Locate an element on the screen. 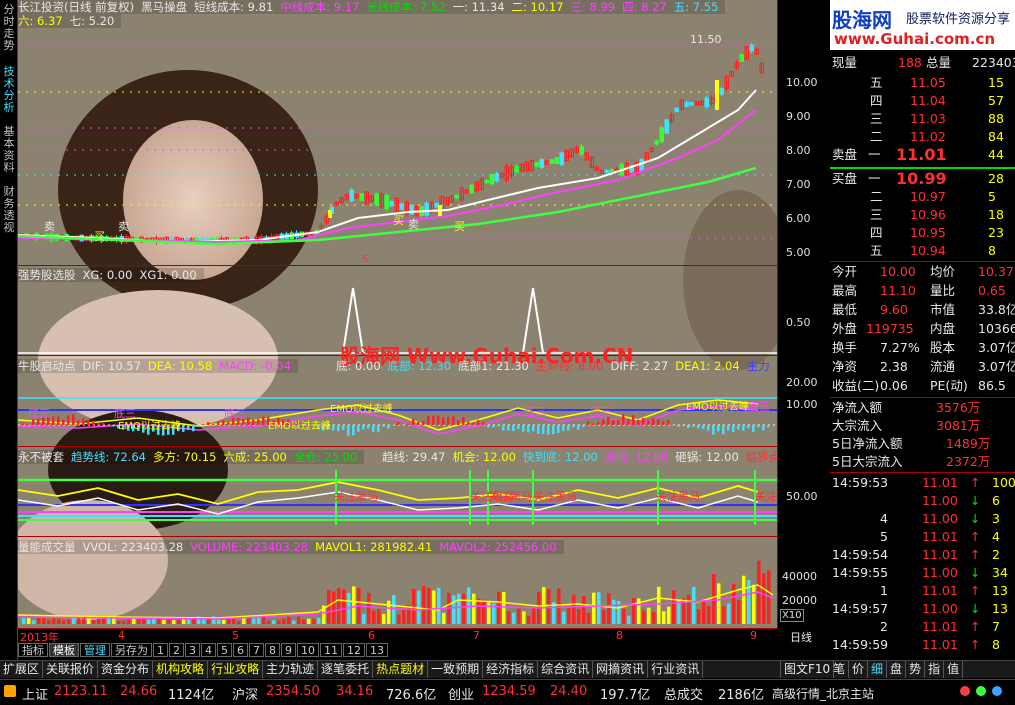 Image resolution: width=1015 pixels, height=705 pixels. buy-row: 四 10.95 23 is located at coordinates (922, 233).